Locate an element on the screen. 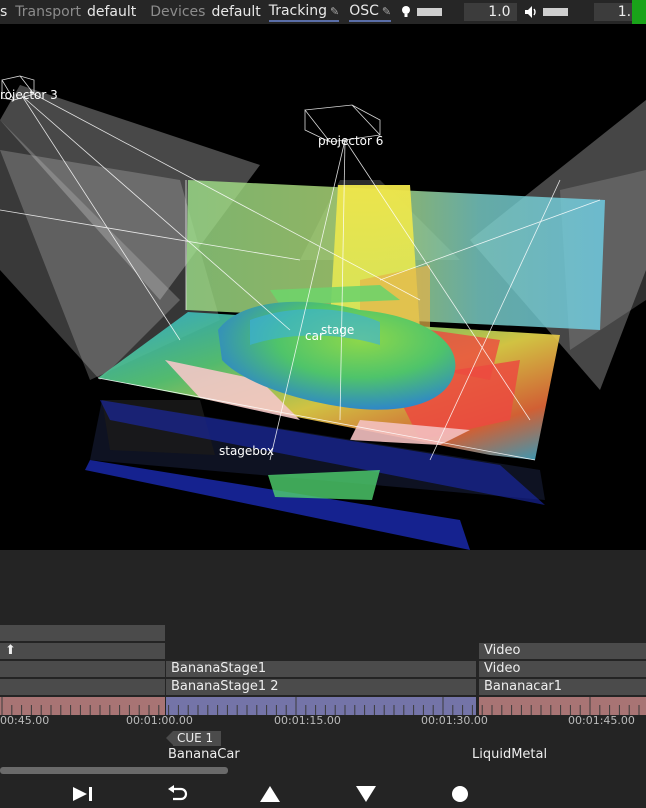 Image resolution: width=646 pixels, height=808 pixels. ruler-ticks is located at coordinates (320, 706).